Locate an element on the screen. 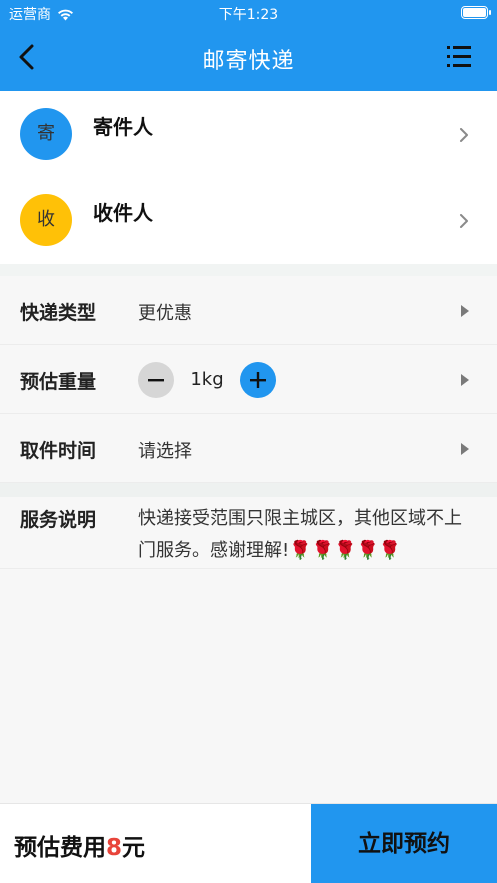 The image size is (497, 883). express-type-row: 快递类型 更优惠 is located at coordinates (248, 310).